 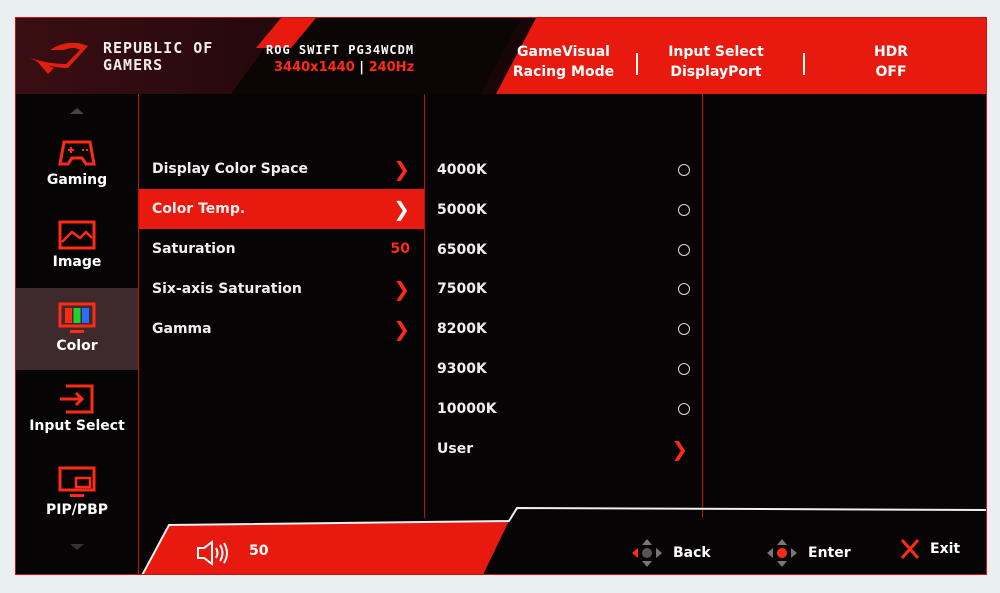 What do you see at coordinates (158, 48) in the screenshot?
I see `brand-line1: REPUBLIC OF` at bounding box center [158, 48].